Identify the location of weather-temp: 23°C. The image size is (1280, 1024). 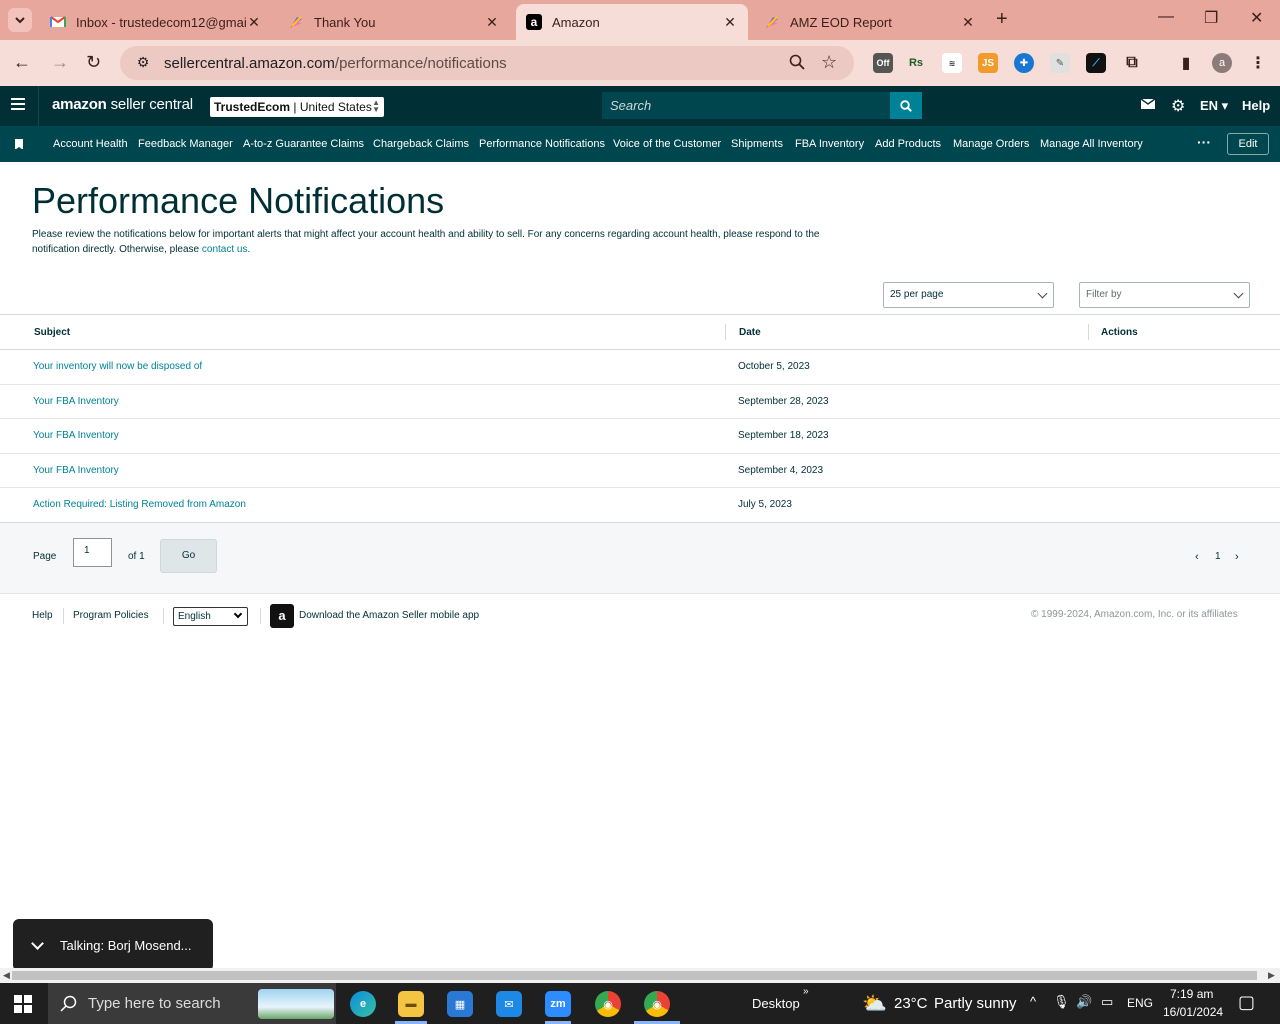
(911, 1003).